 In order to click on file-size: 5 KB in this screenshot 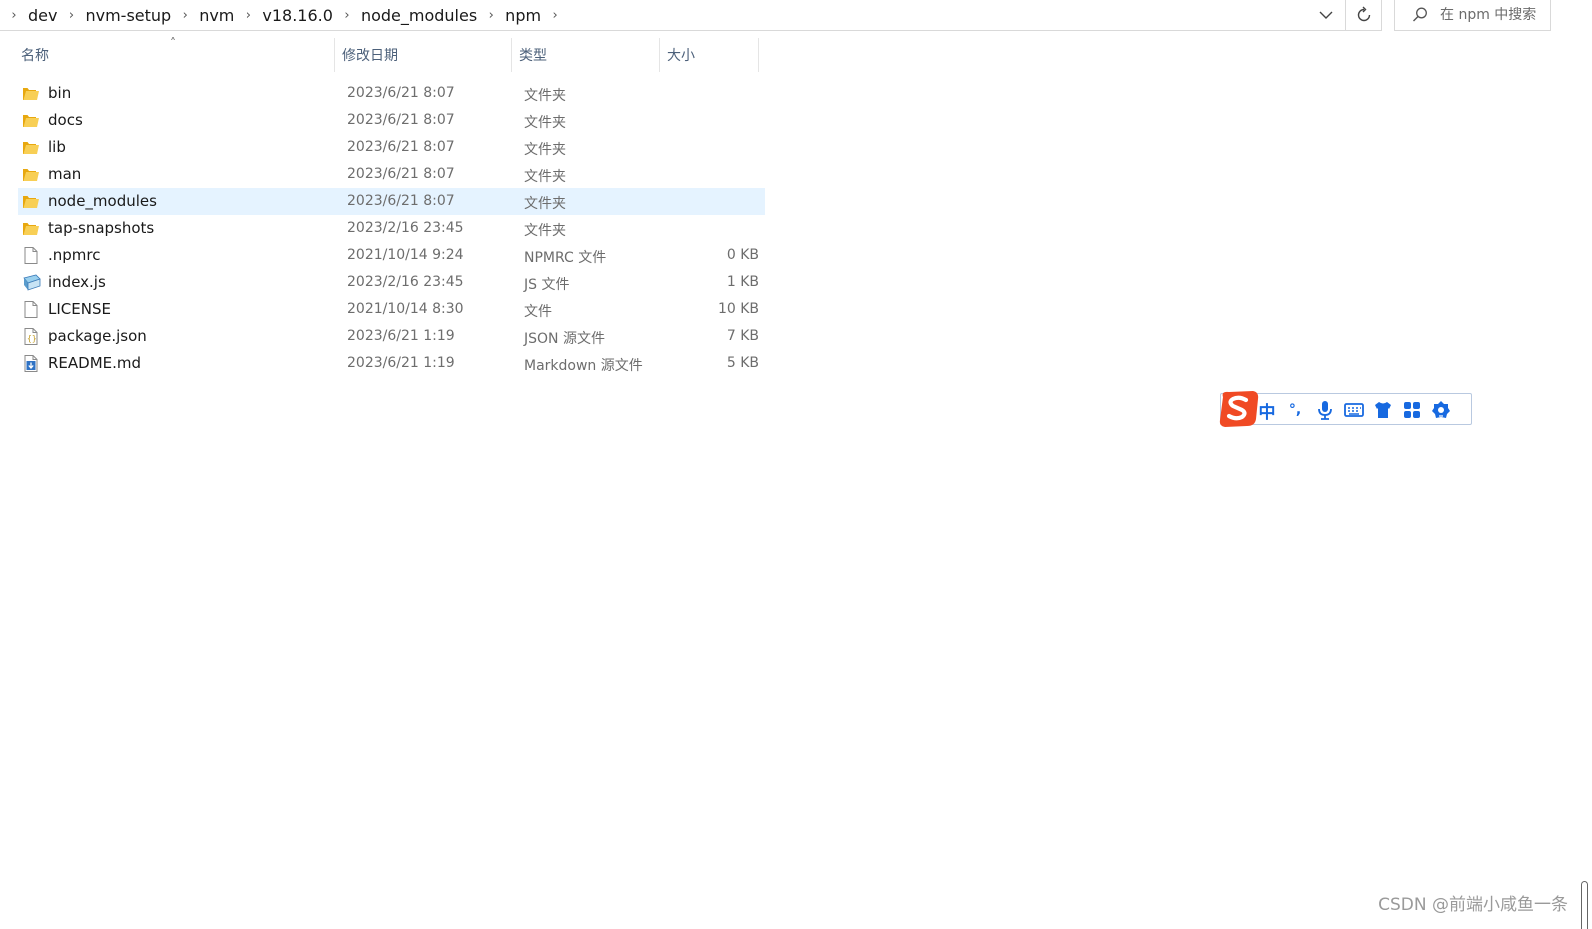, I will do `click(742, 363)`.